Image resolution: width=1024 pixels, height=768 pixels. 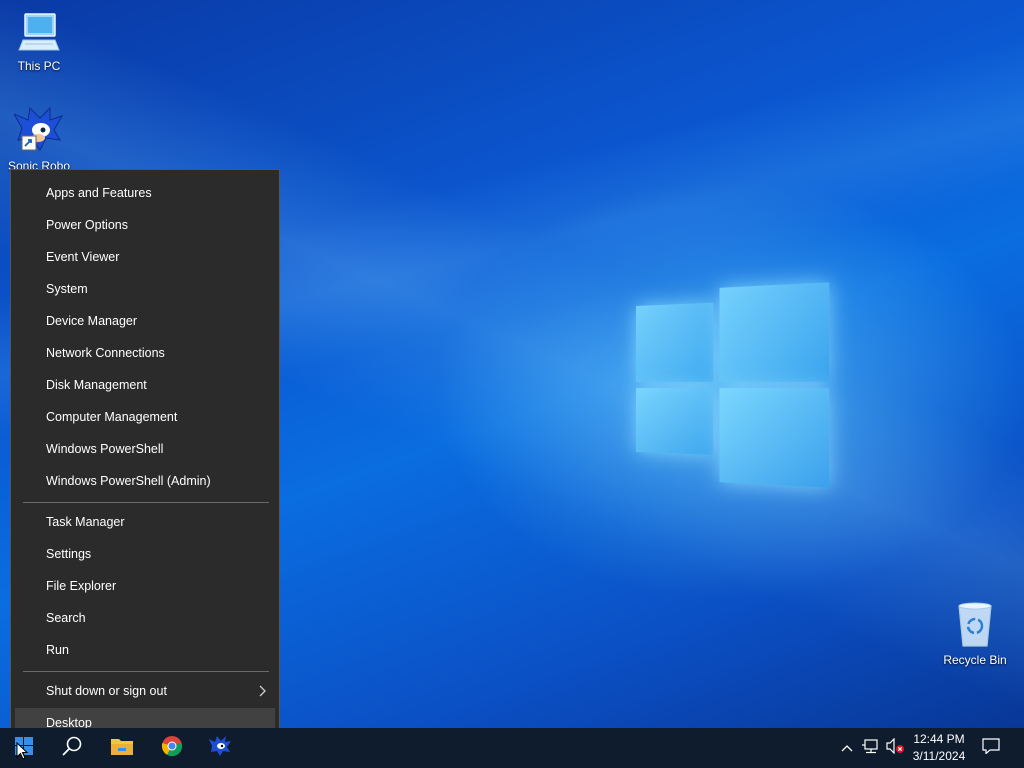 What do you see at coordinates (112, 417) in the screenshot?
I see `menu-item-label: Computer Management` at bounding box center [112, 417].